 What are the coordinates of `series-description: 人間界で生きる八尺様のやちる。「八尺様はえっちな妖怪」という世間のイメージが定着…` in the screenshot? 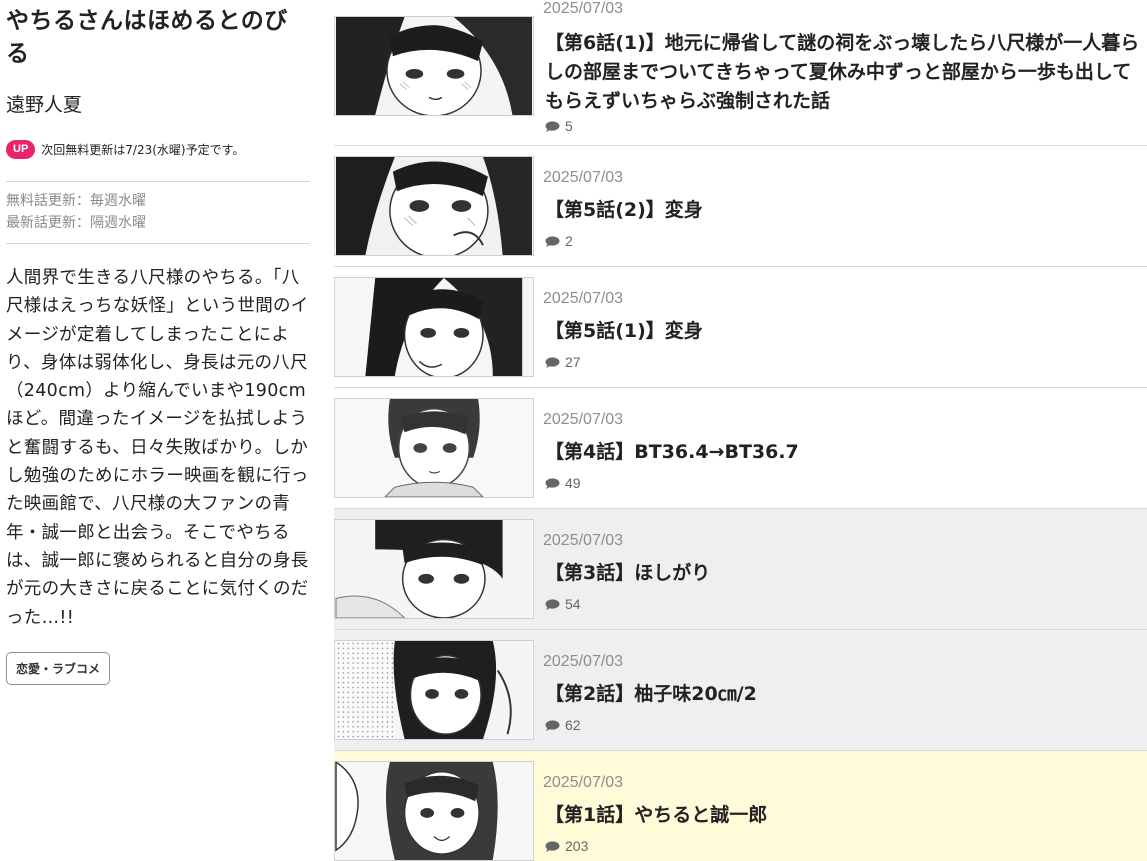 It's located at (157, 448).